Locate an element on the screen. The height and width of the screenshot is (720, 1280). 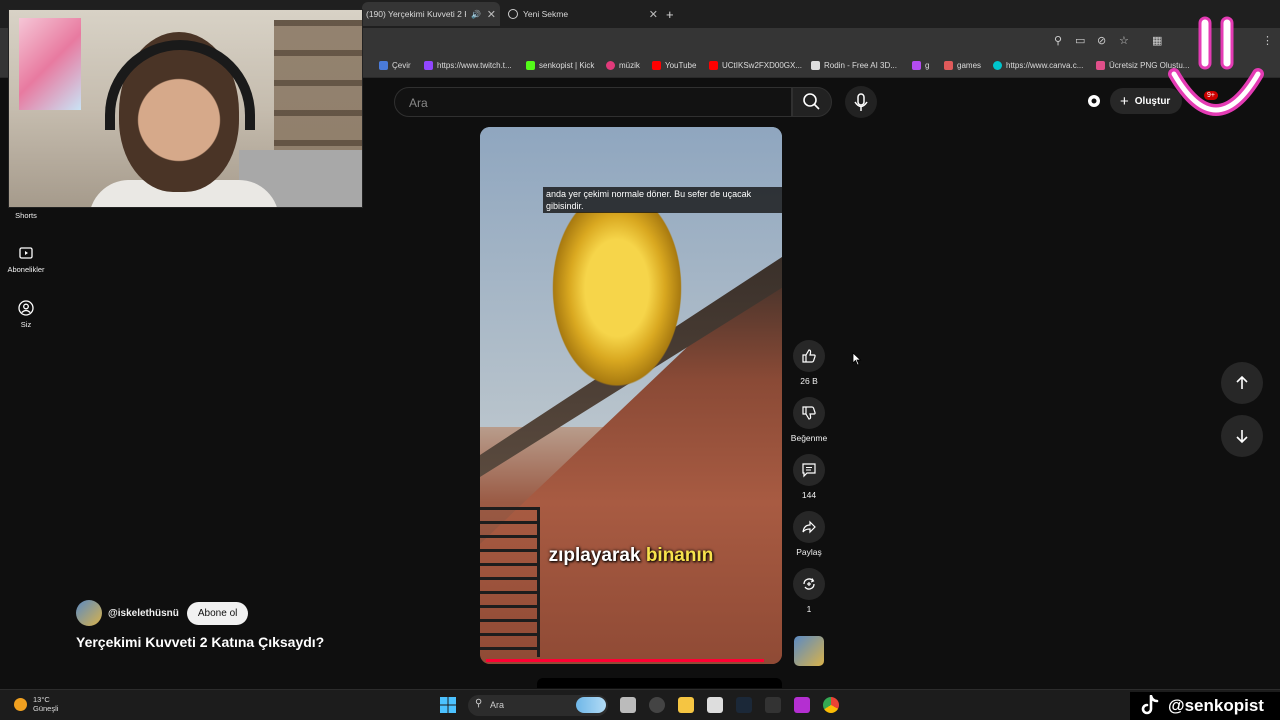
translate-icon is located at coordinates (383, 65).